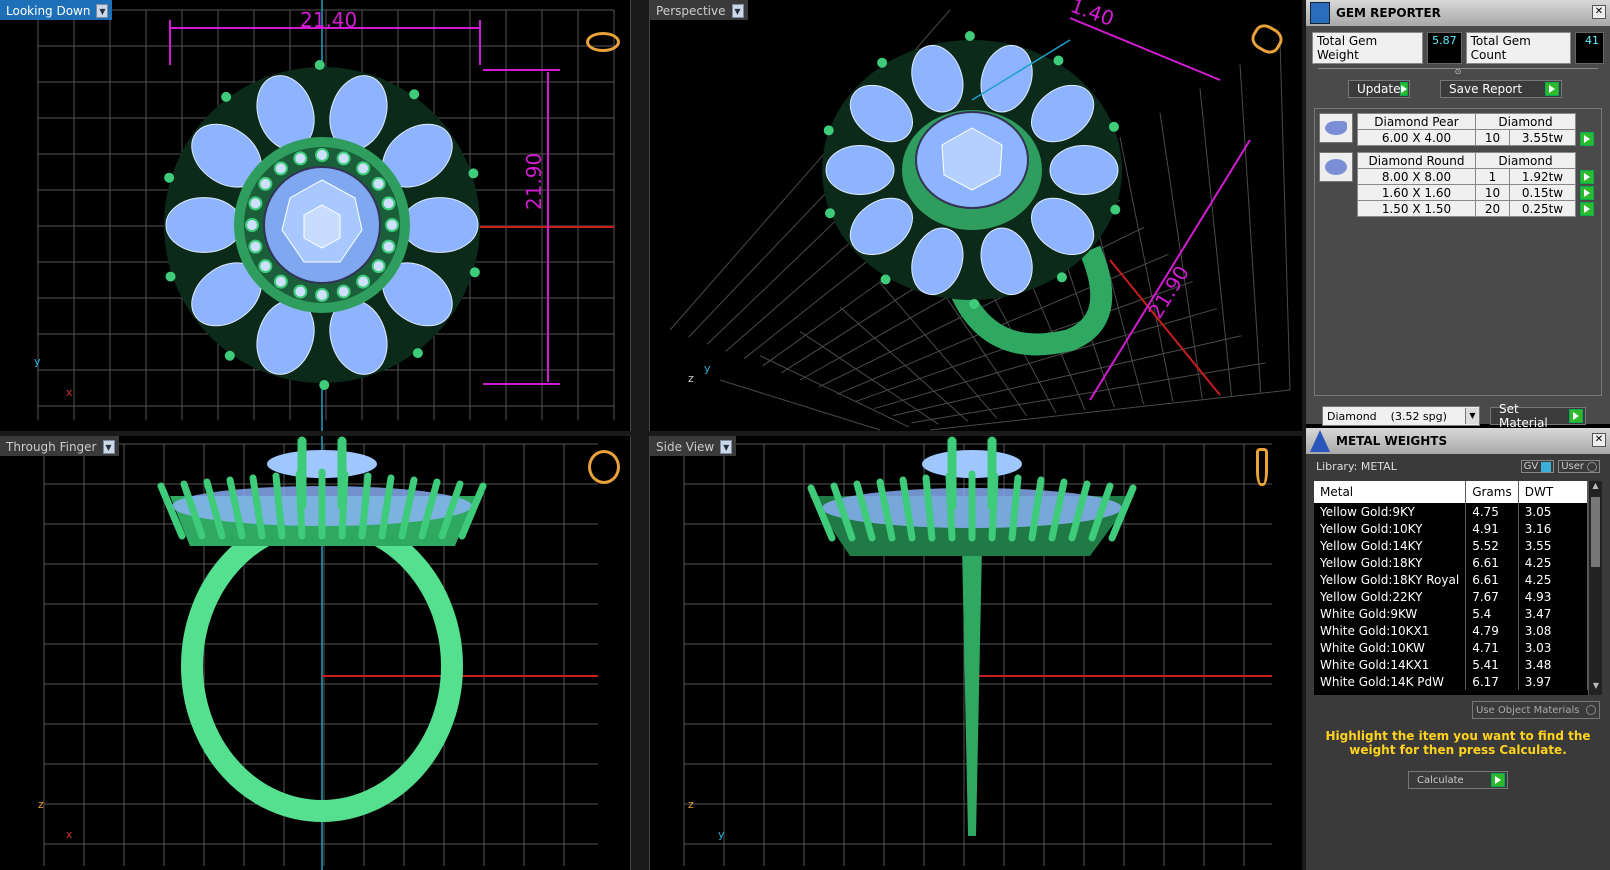  I want to click on table-row: White Gold:14KX1 5.41 3.48, so click(1451, 664).